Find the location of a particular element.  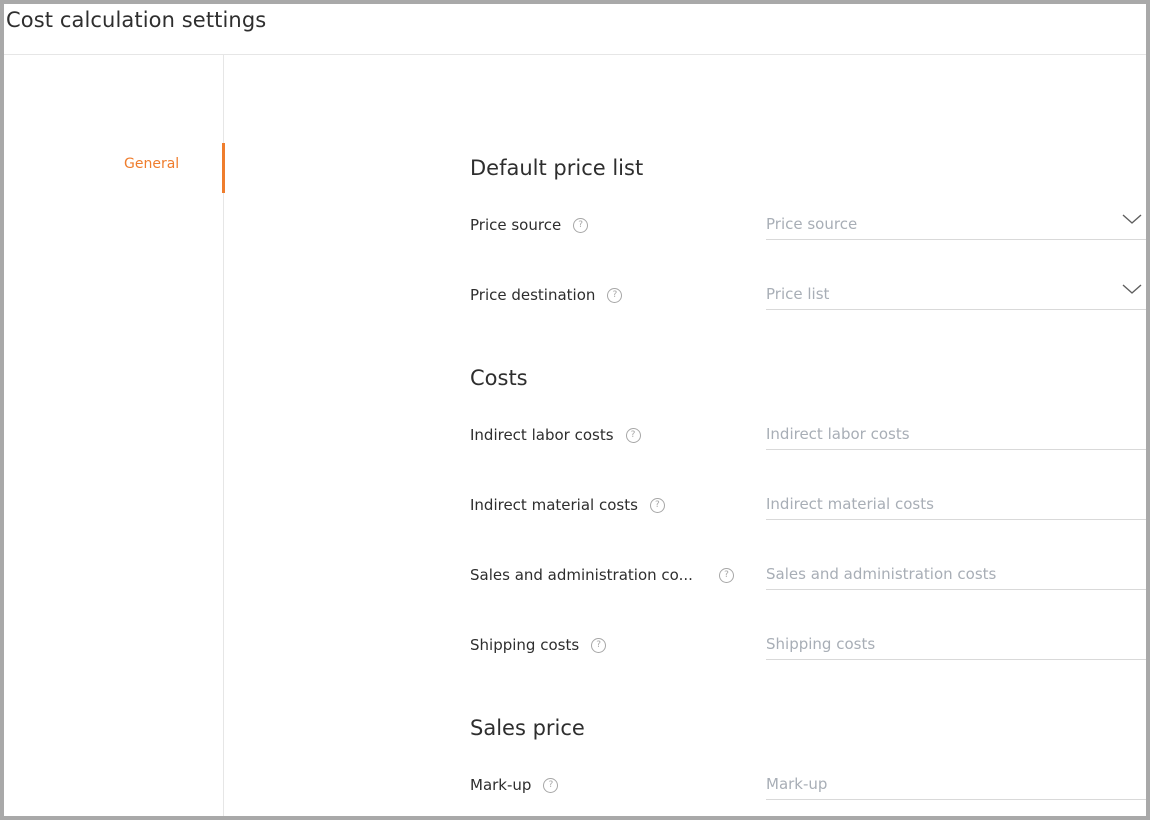

sales-admin-field is located at coordinates (956, 575).